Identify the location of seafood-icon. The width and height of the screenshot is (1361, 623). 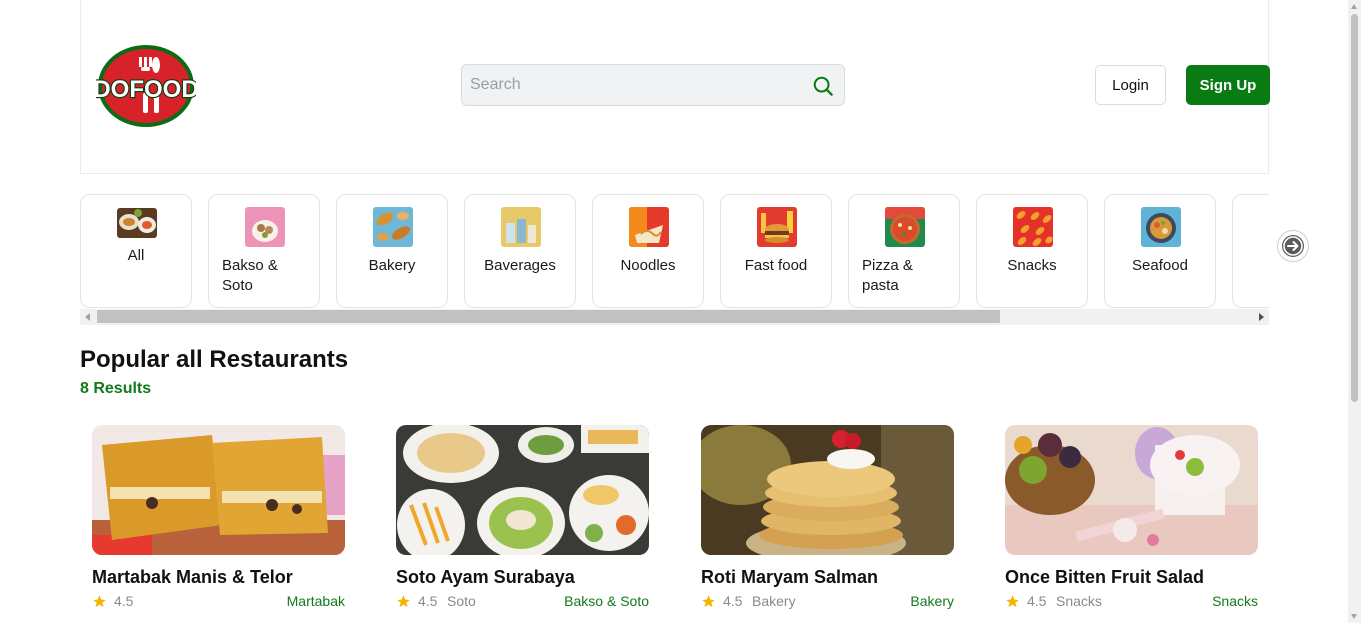
(1161, 227).